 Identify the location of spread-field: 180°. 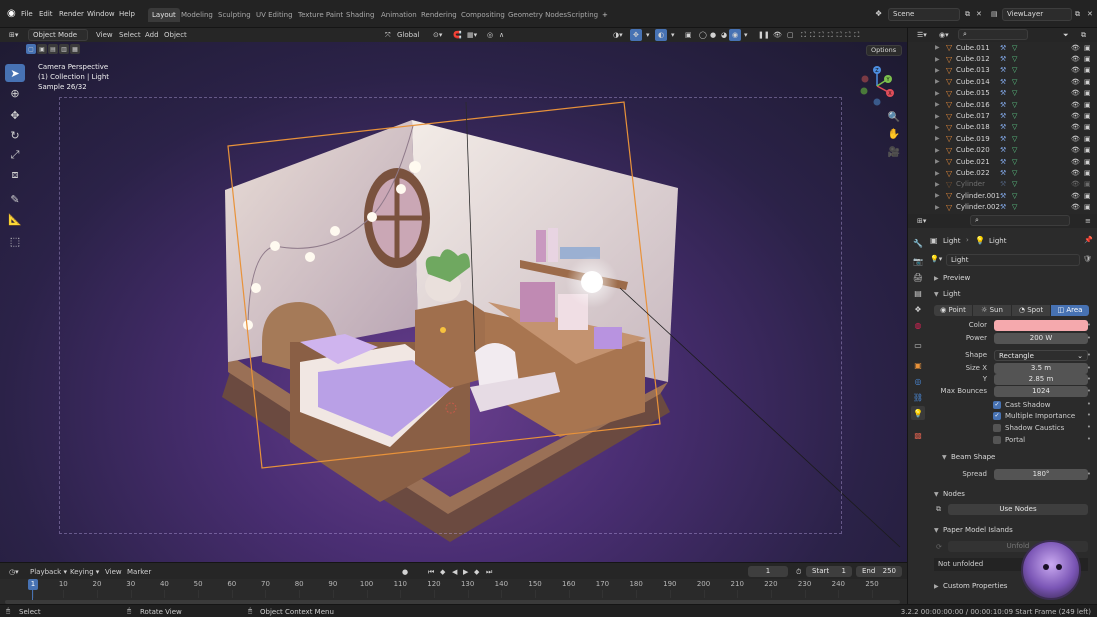
(1041, 474).